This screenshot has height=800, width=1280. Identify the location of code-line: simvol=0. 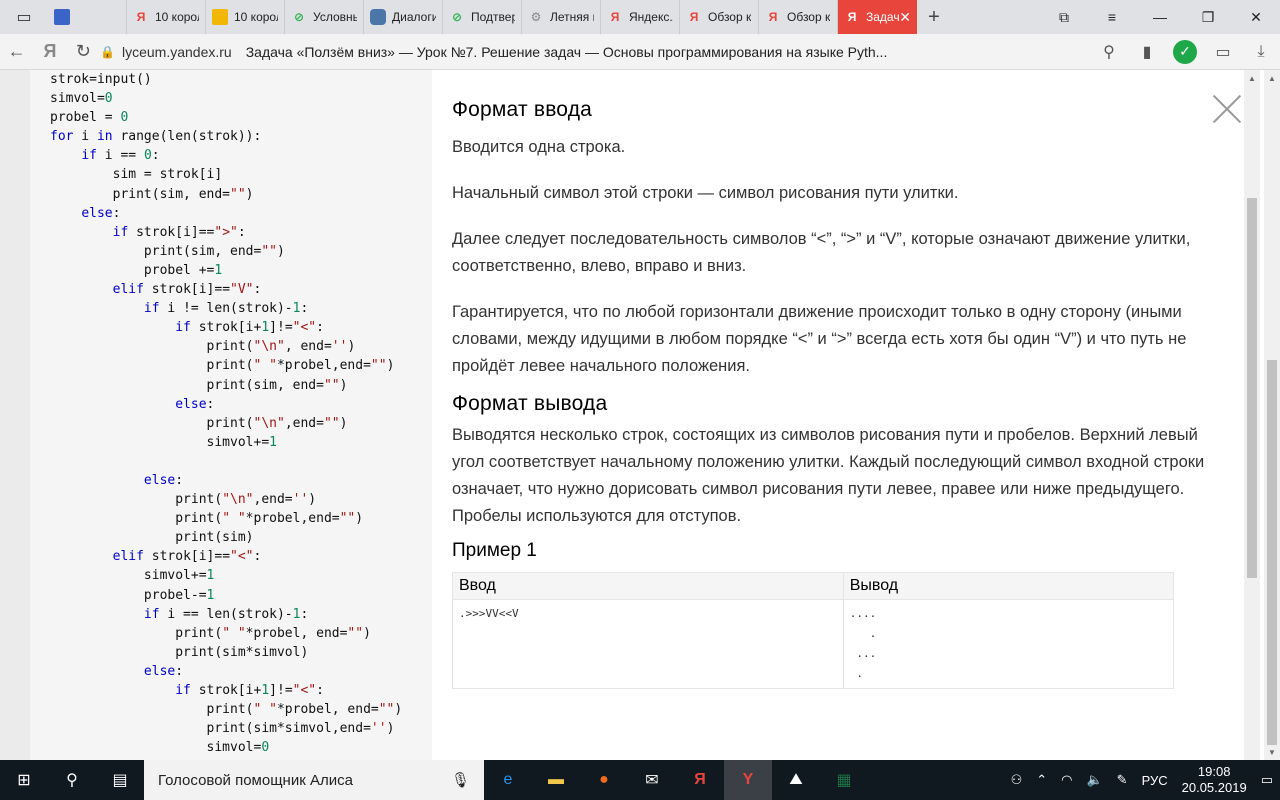
(81, 99).